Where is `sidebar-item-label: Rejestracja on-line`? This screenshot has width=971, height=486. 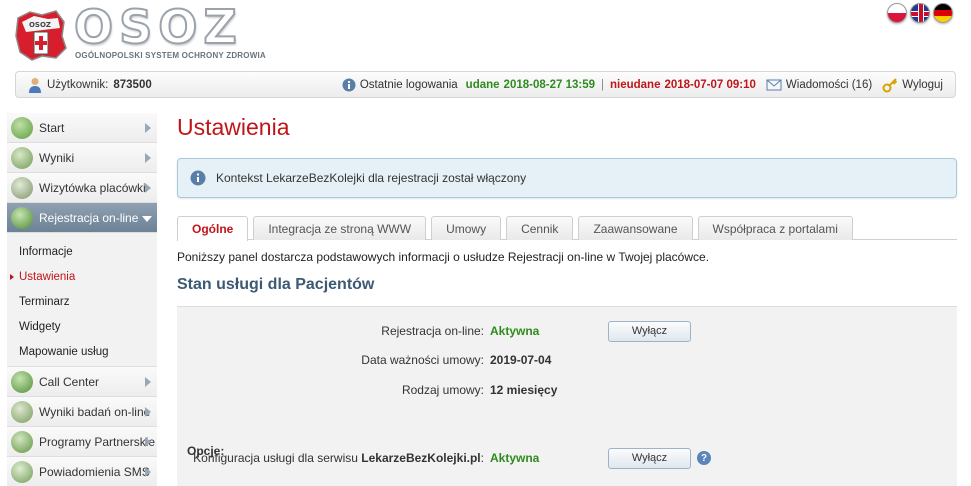
sidebar-item-label: Rejestracja on-line is located at coordinates (89, 217).